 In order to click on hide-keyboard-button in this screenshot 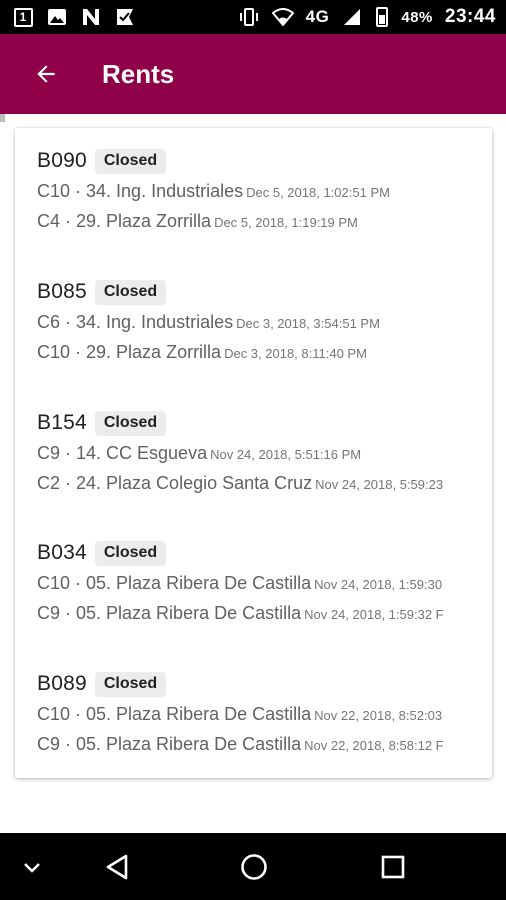, I will do `click(32, 866)`.